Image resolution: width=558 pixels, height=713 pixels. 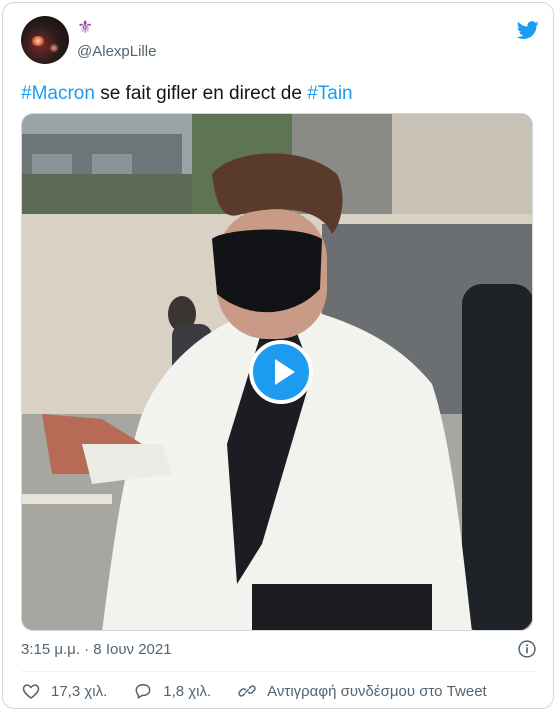 What do you see at coordinates (278, 671) in the screenshot?
I see `divider` at bounding box center [278, 671].